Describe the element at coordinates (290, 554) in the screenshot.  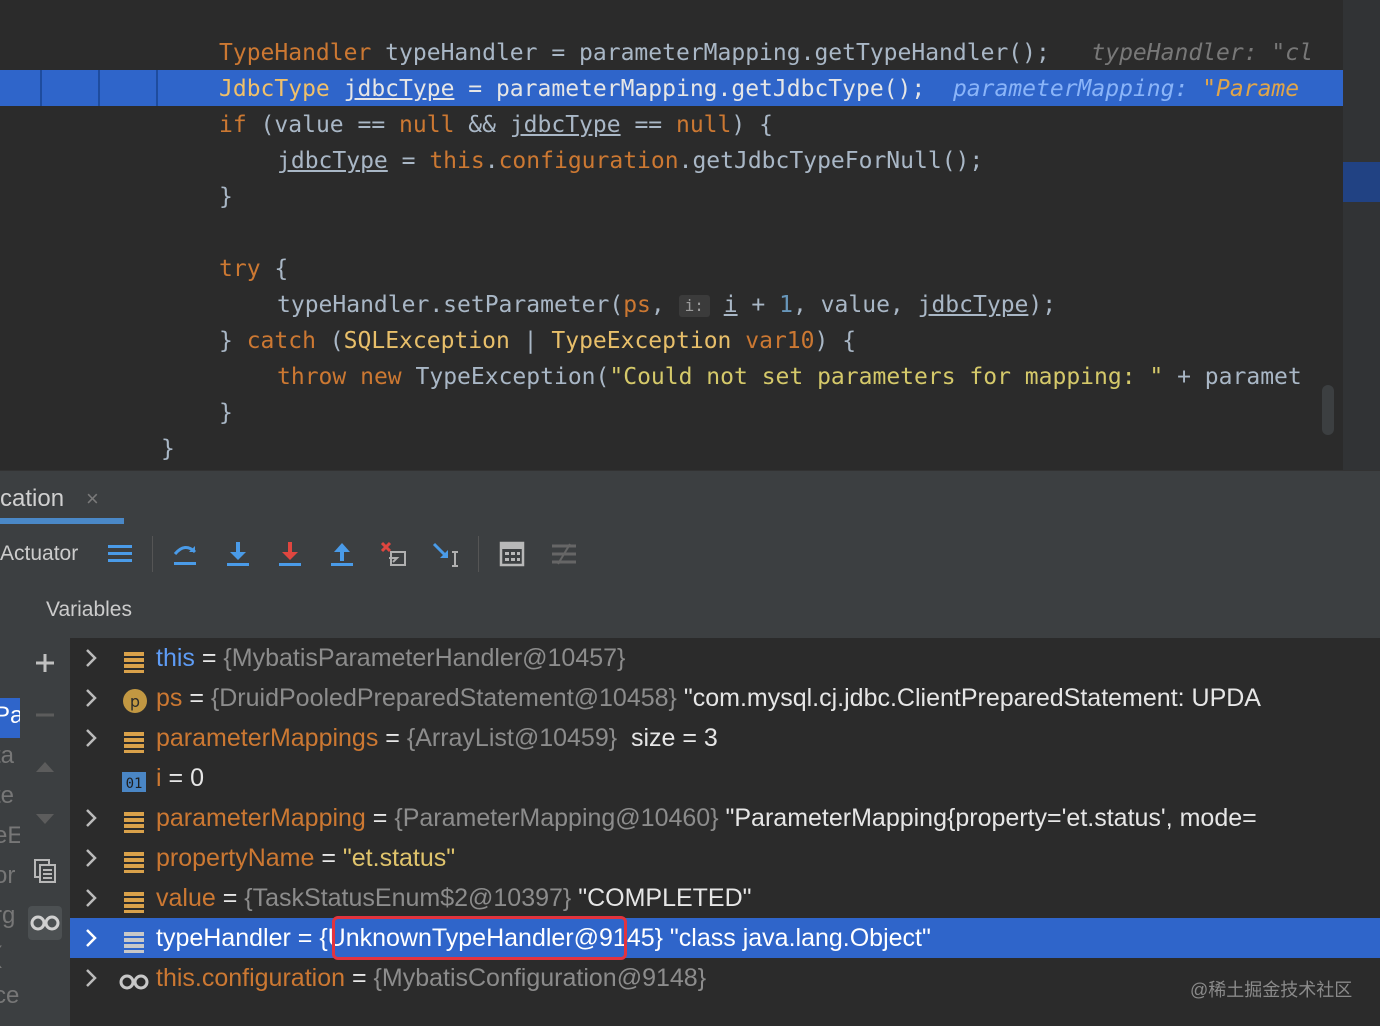
I see `force-step-into-icon` at that location.